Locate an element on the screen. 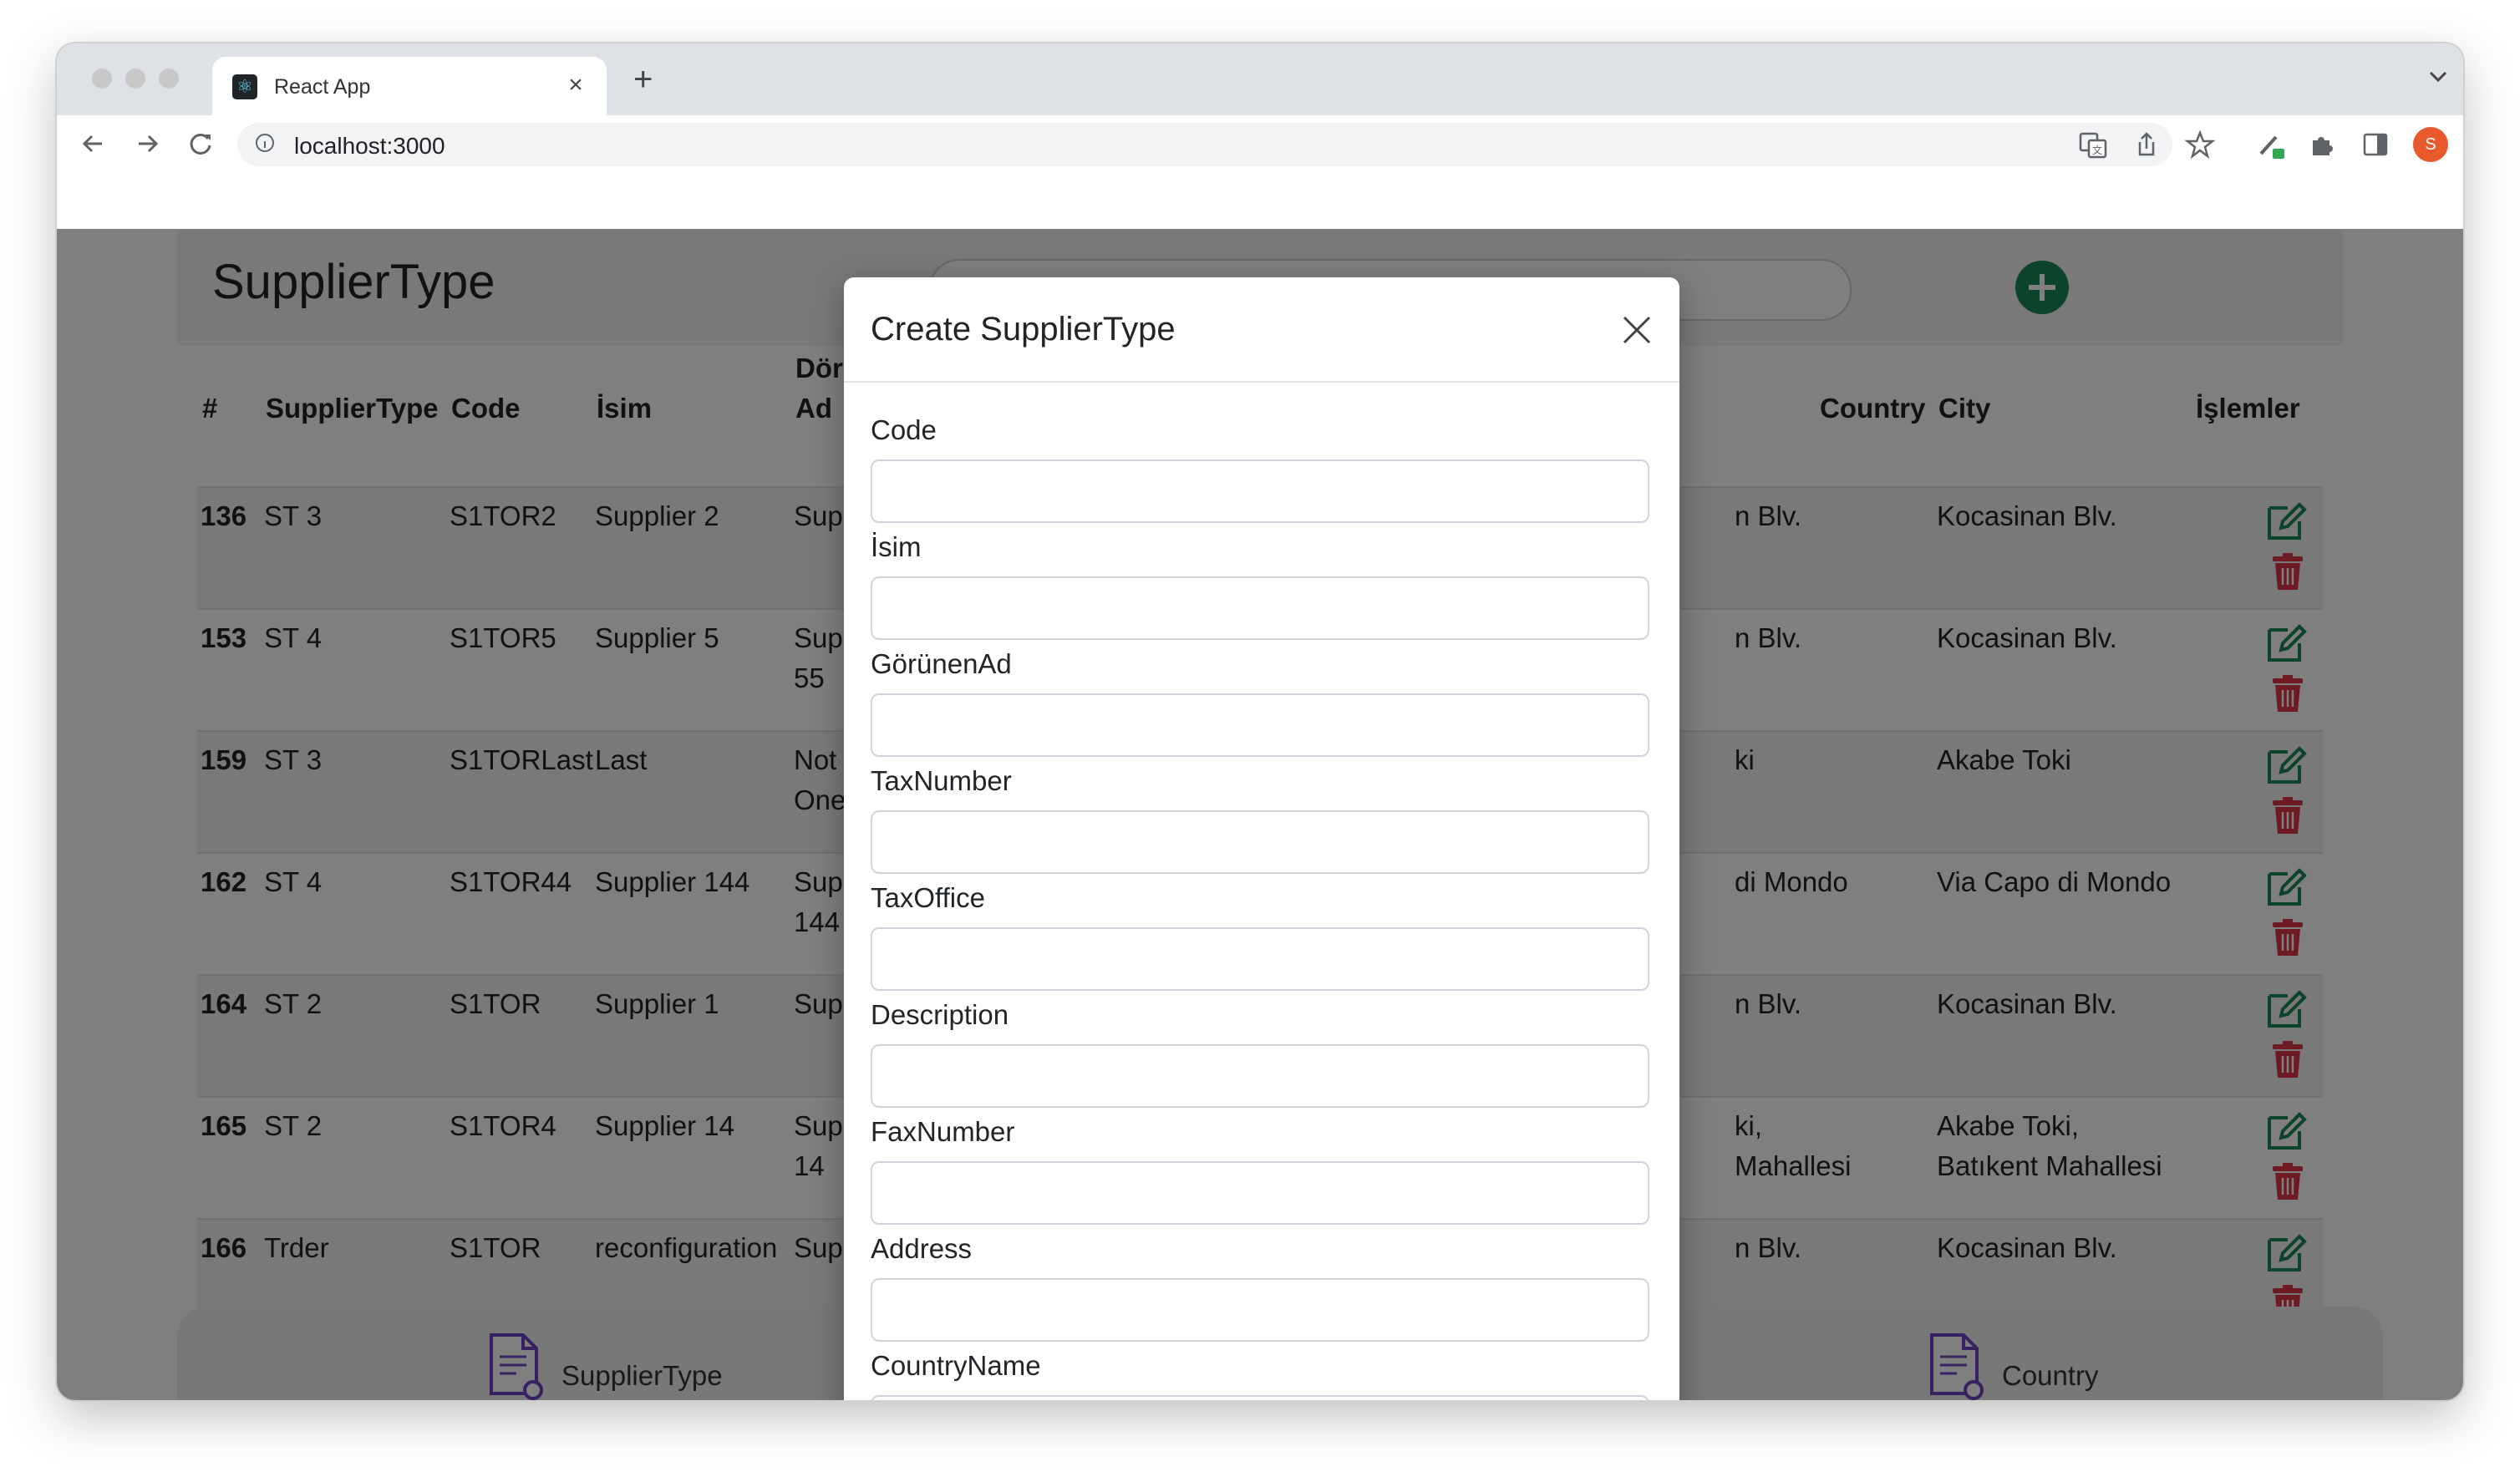 This screenshot has width=2520, height=1472. modal-title: Create SupplierType is located at coordinates (1023, 329).